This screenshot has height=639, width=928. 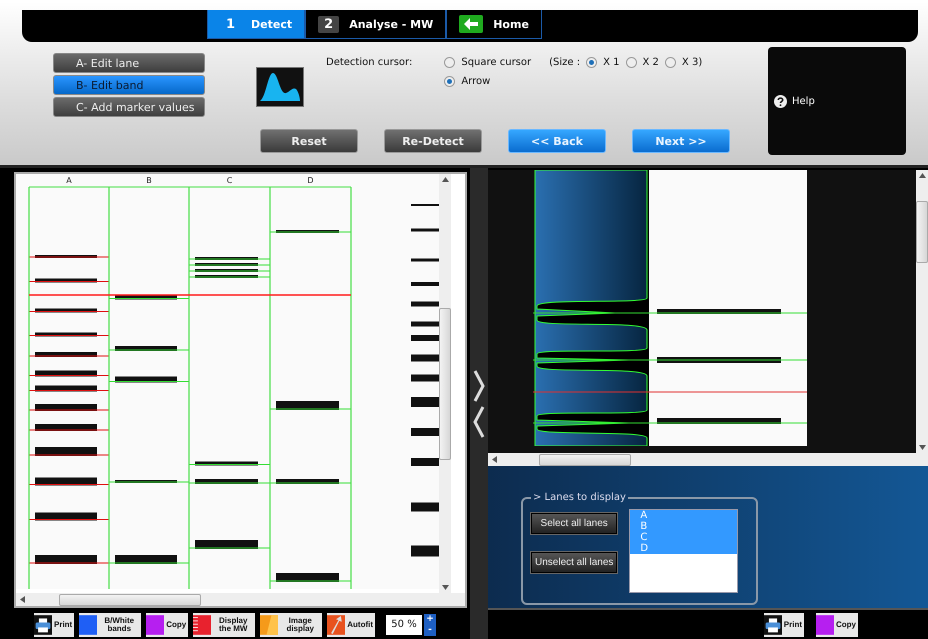 What do you see at coordinates (794, 101) in the screenshot?
I see `help-button: Help` at bounding box center [794, 101].